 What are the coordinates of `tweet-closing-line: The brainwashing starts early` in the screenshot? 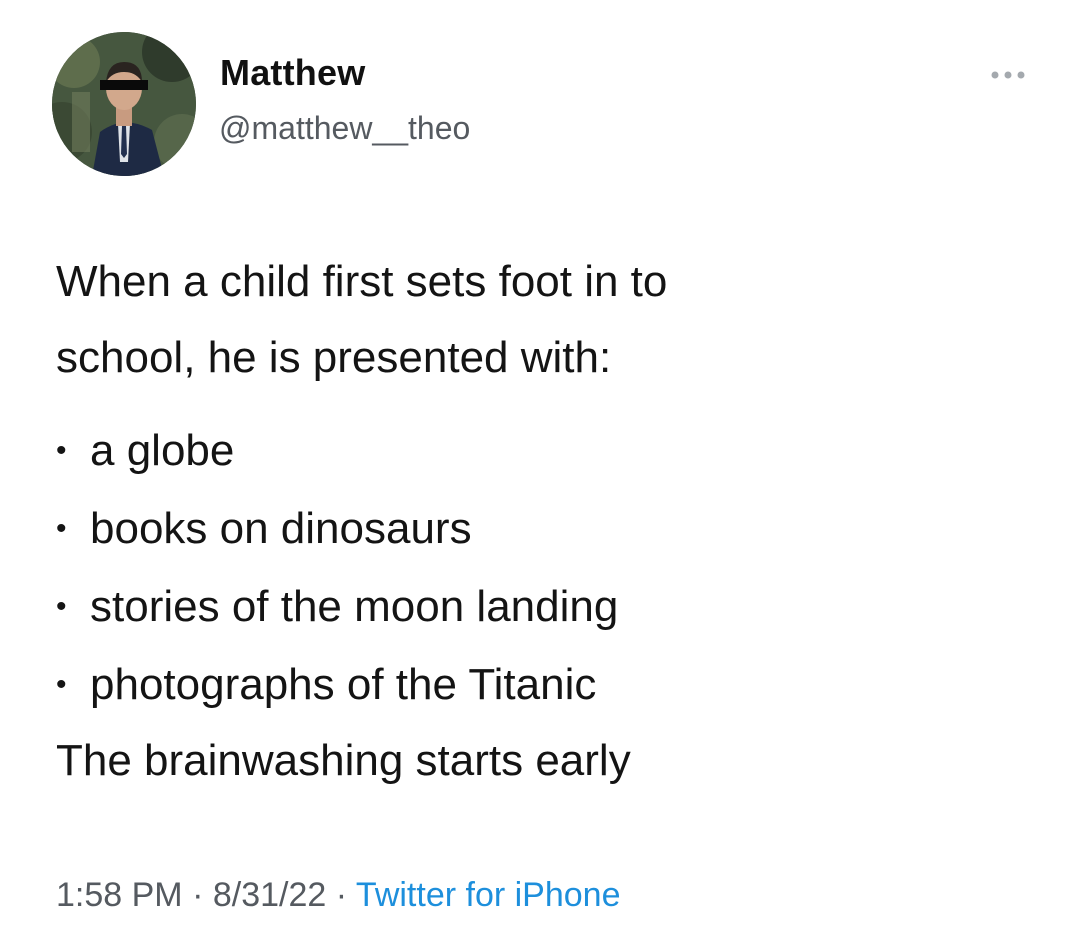 It's located at (343, 760).